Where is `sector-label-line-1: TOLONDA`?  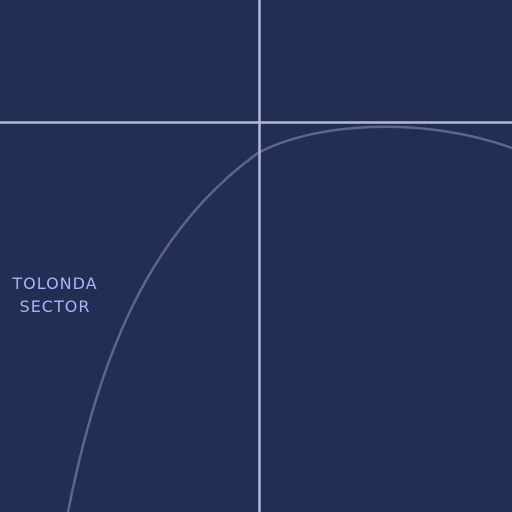 sector-label-line-1: TOLONDA is located at coordinates (55, 283).